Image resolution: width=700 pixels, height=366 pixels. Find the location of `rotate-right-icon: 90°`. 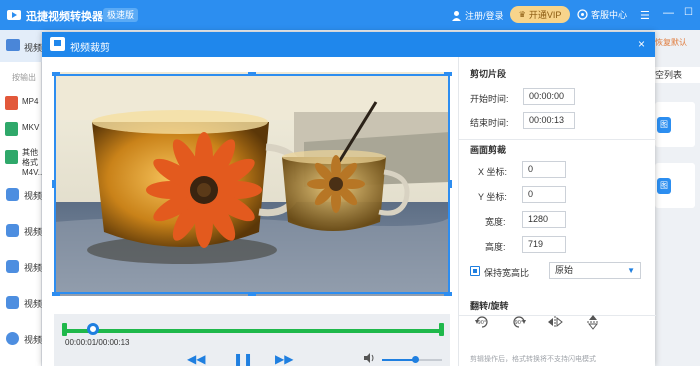

rotate-right-icon: 90° is located at coordinates (519, 322).